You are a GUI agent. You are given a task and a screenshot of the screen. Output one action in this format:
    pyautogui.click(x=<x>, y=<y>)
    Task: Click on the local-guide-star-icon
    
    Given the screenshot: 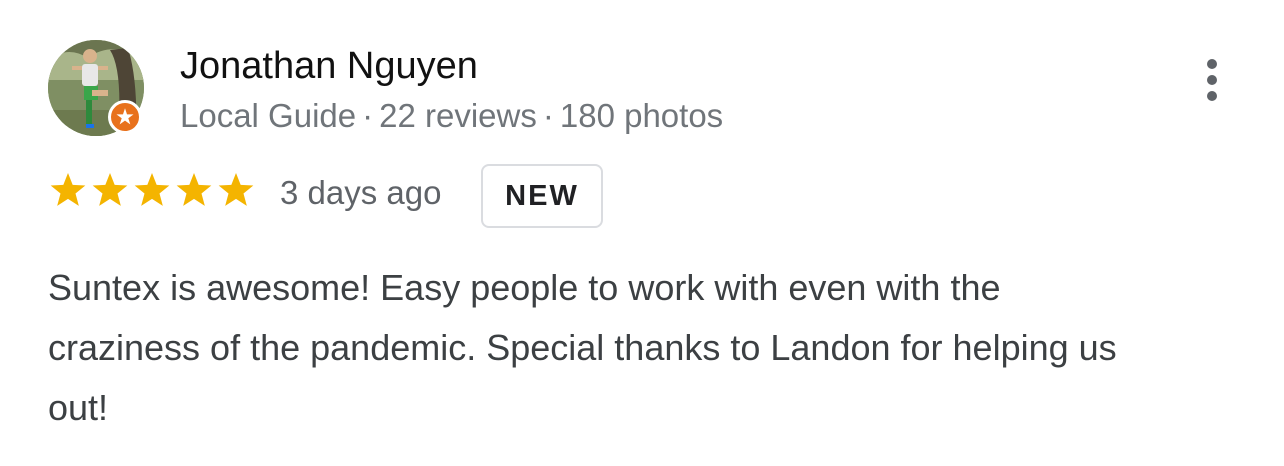 What is the action you would take?
    pyautogui.click(x=125, y=116)
    